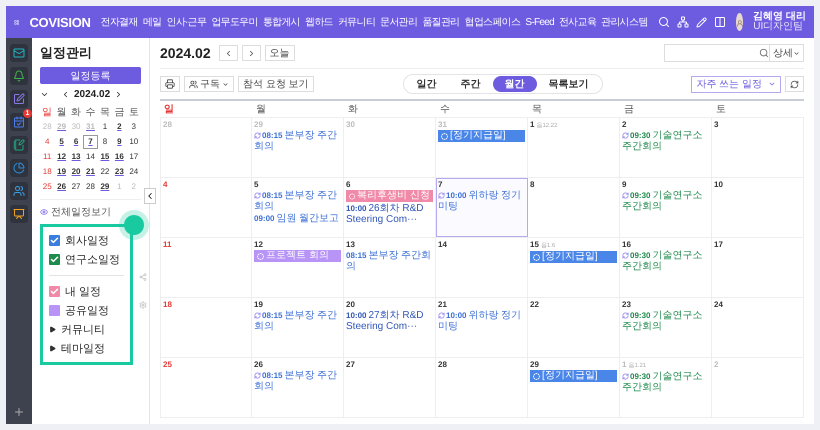 The height and width of the screenshot is (430, 820). I want to click on avatar, so click(740, 22).